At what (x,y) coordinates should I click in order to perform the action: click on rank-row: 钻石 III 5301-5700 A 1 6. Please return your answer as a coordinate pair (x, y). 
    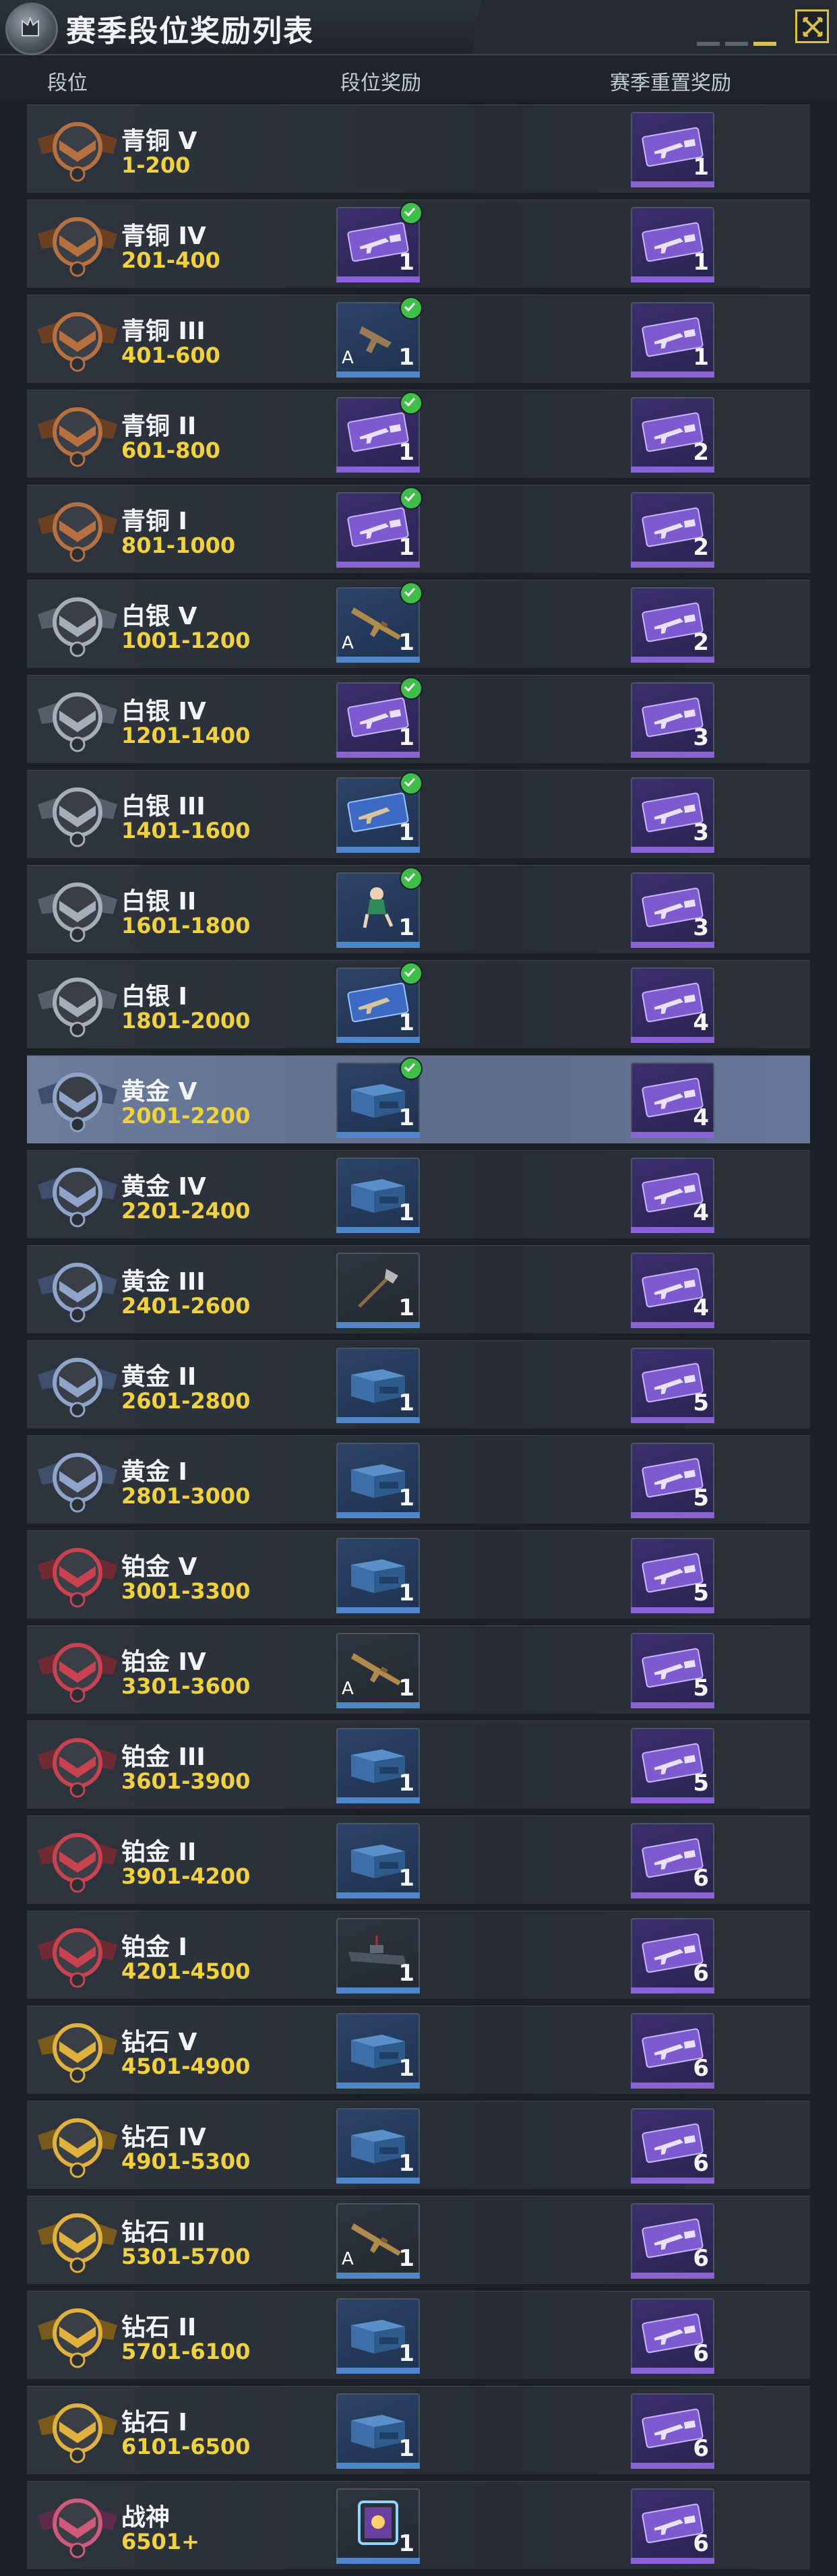
    Looking at the image, I should click on (418, 2240).